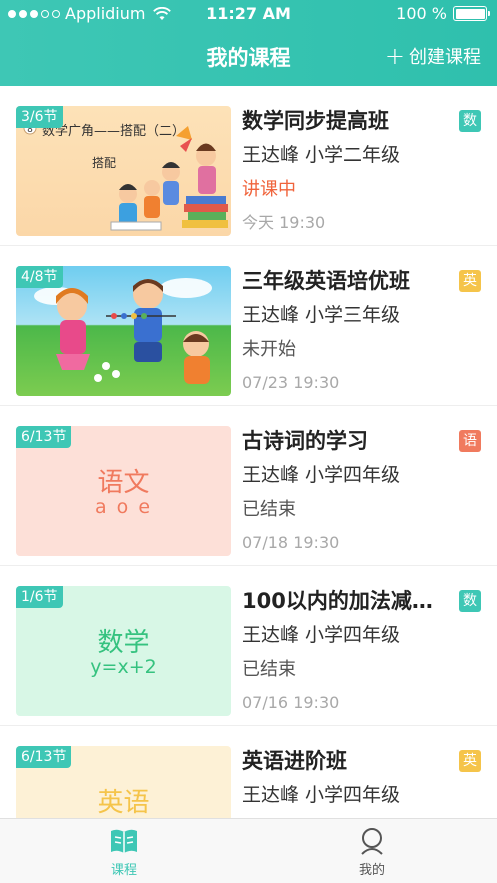 The width and height of the screenshot is (497, 883). I want to click on course-thumbnail: 1/6节 数学 y=x+2, so click(123, 651).